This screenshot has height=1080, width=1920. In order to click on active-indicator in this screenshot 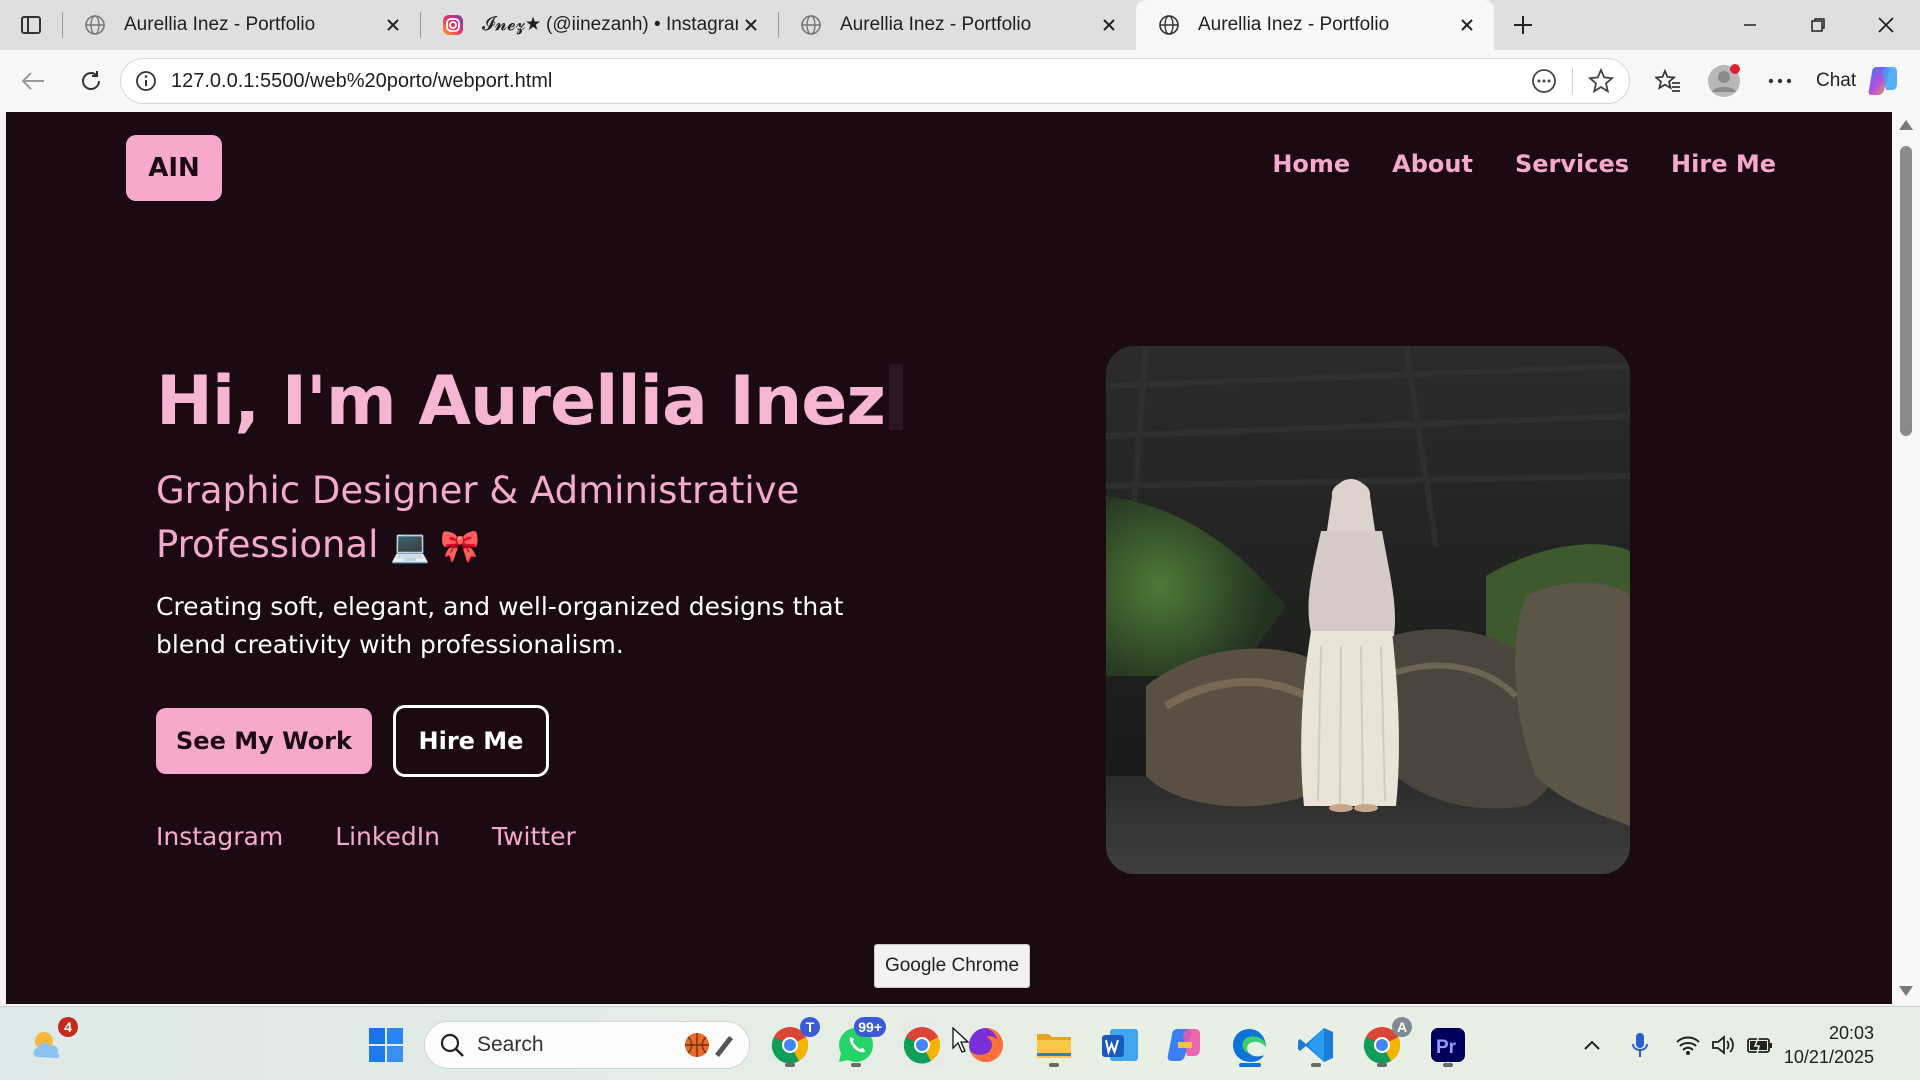, I will do `click(1250, 1065)`.